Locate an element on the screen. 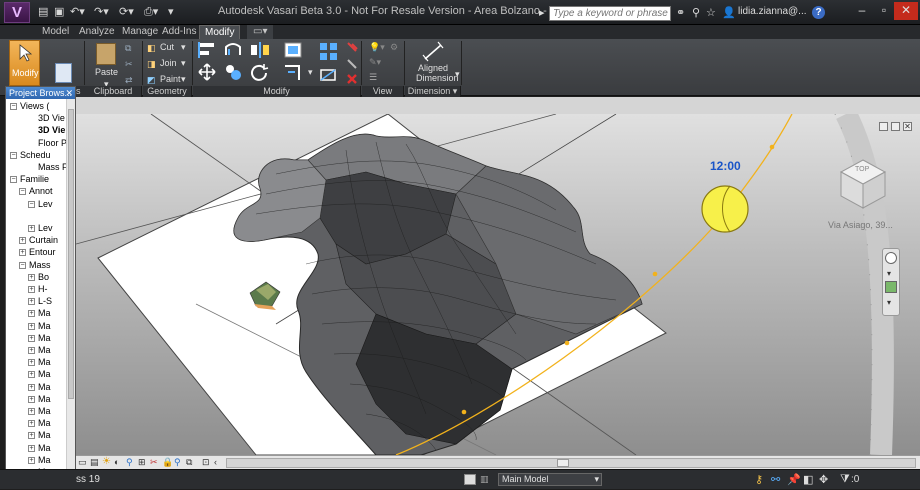 This screenshot has height=490, width=920. pin-icon is located at coordinates (352, 48).